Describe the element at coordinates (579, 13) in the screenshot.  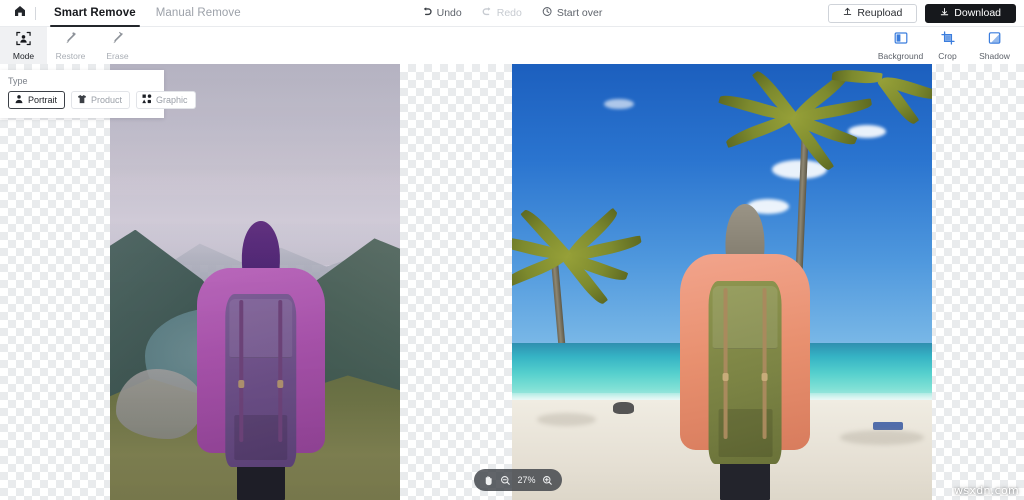
I see `start-over-label: Start over` at that location.